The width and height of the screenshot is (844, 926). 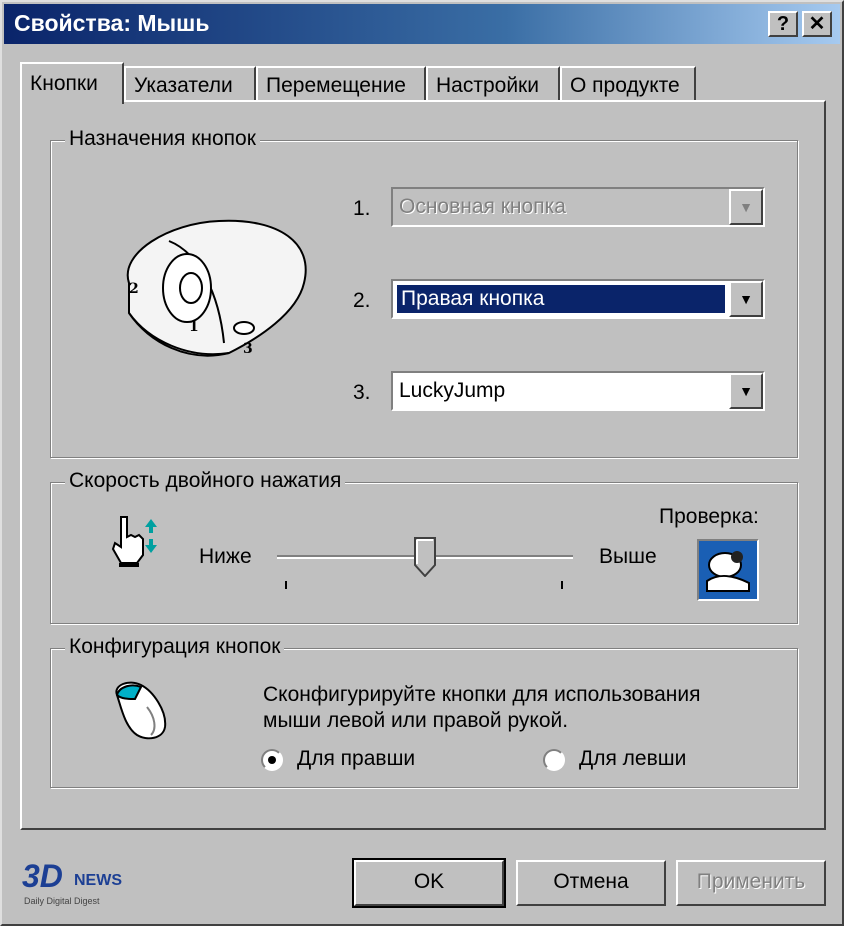 I want to click on logo-tagline: Daily Digital Digest, so click(x=62, y=901).